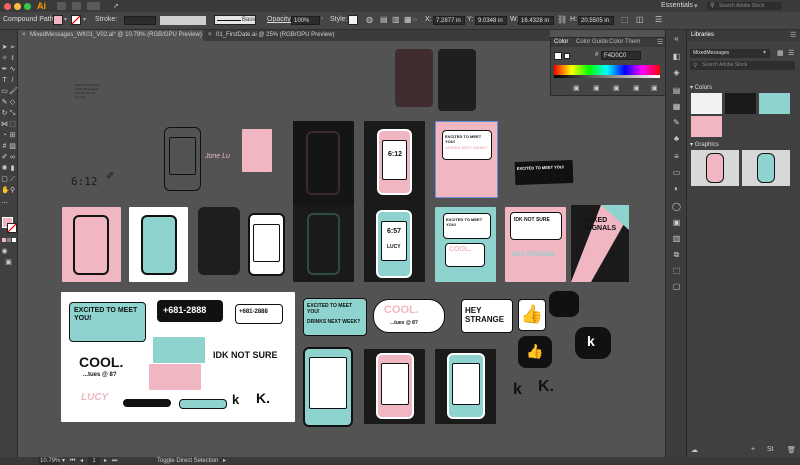 The width and height of the screenshot is (800, 465). I want to click on excited-bubble-art: EXCITED TO MEET YOU! DRINKS NEXT WEEK?, so click(335, 317).